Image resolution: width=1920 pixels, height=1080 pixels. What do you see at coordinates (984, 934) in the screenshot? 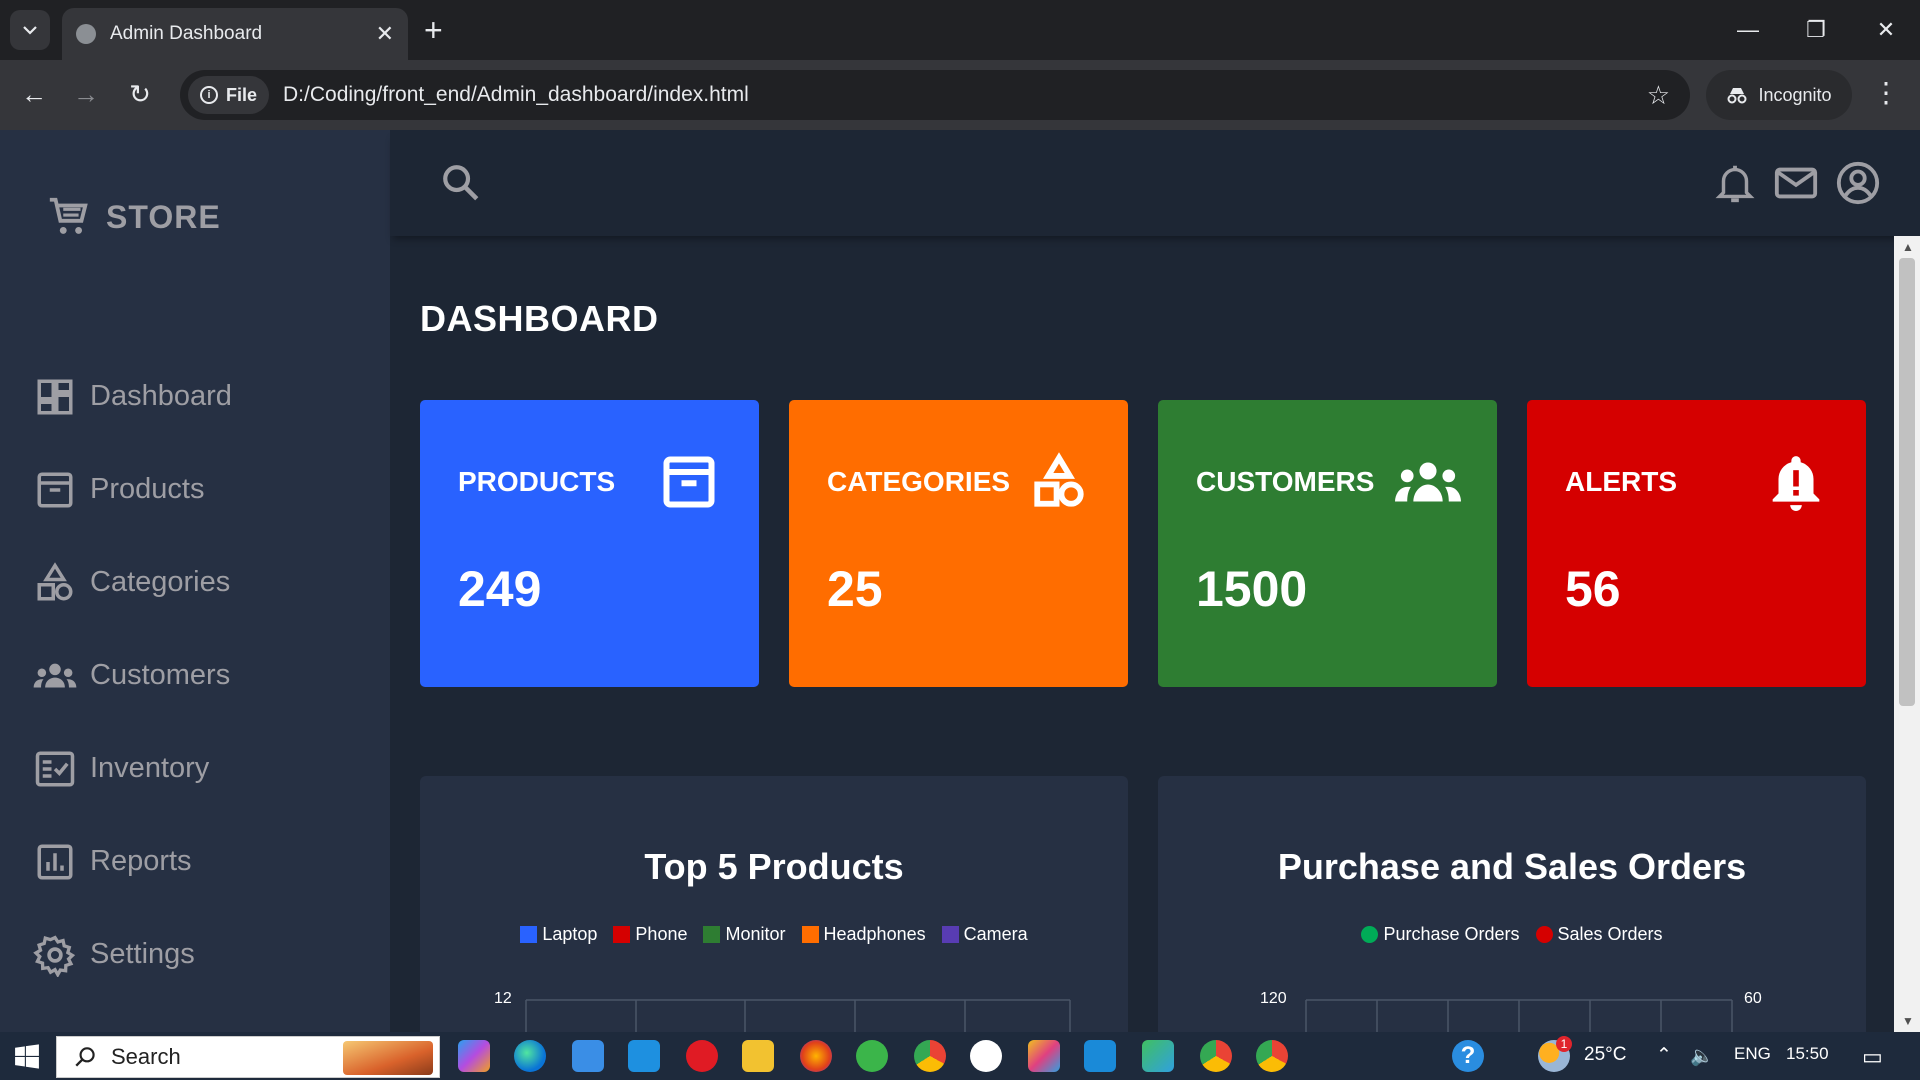
I see `legend-item: Camera` at bounding box center [984, 934].